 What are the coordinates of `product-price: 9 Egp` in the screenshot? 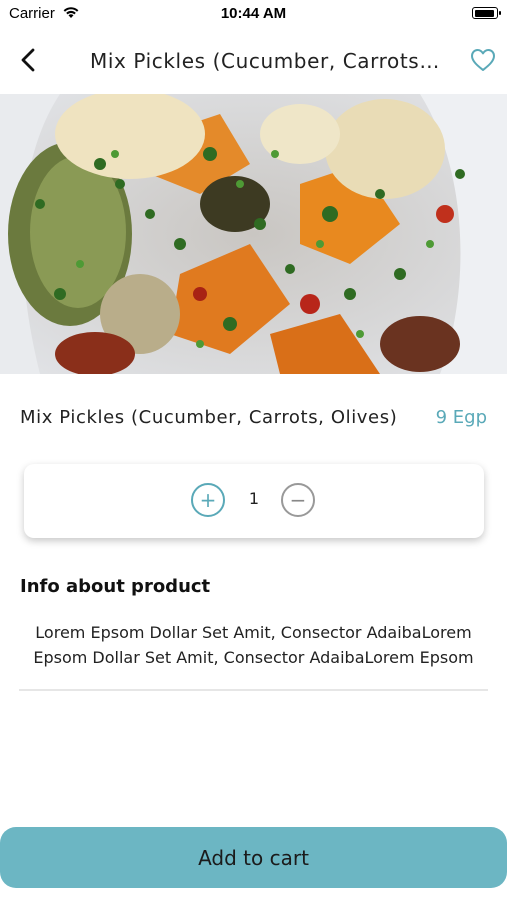 It's located at (461, 417).